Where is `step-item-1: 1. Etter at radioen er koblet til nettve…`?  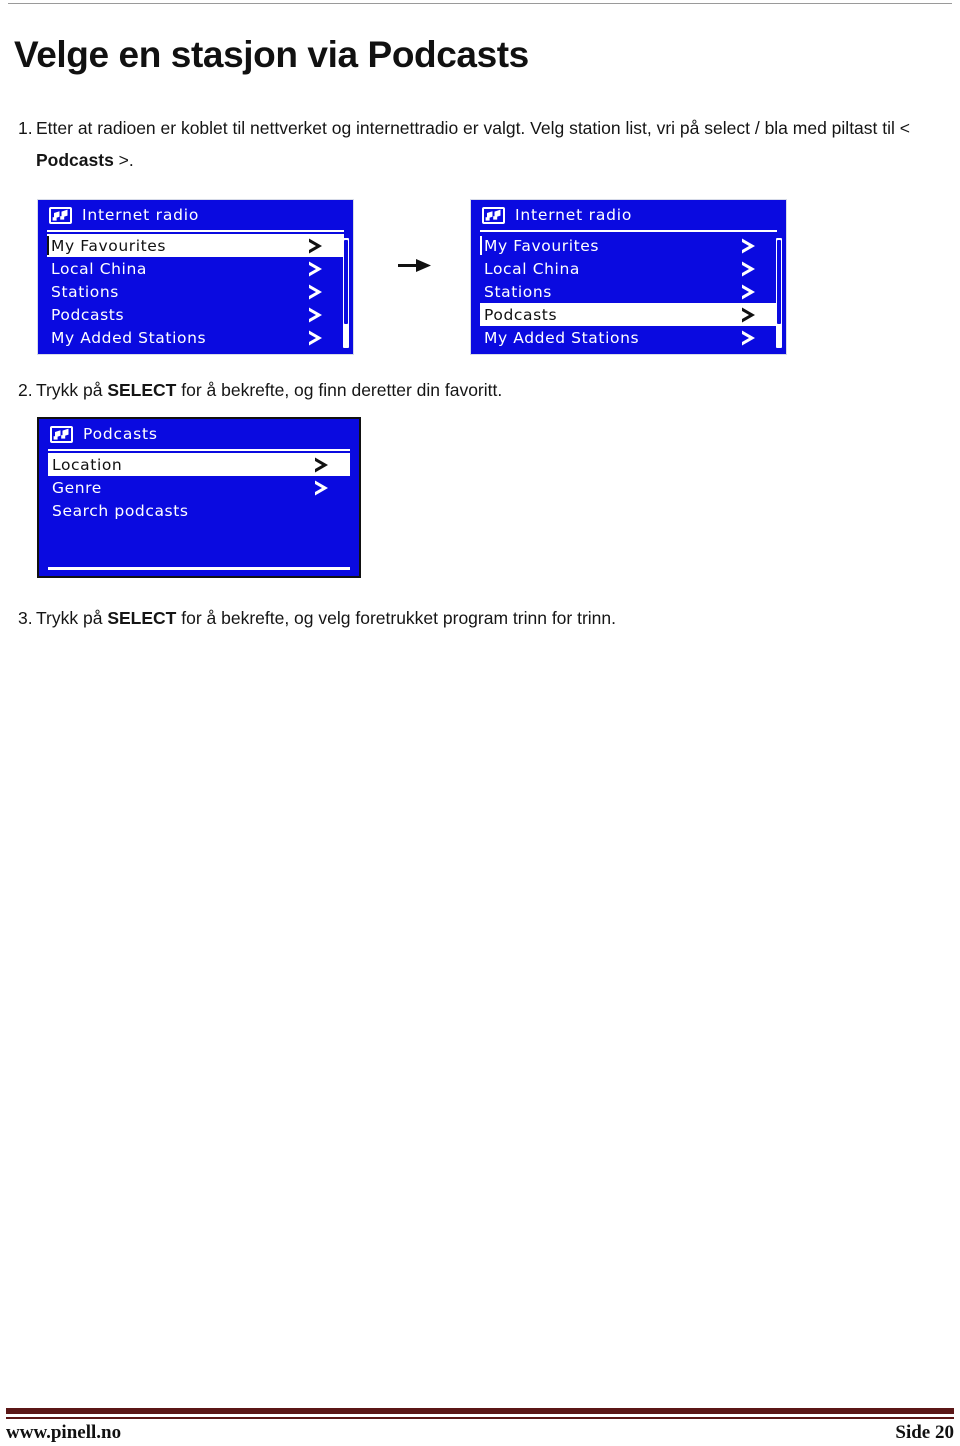 step-item-1: 1. Etter at radioen er koblet til nettve… is located at coordinates (465, 144).